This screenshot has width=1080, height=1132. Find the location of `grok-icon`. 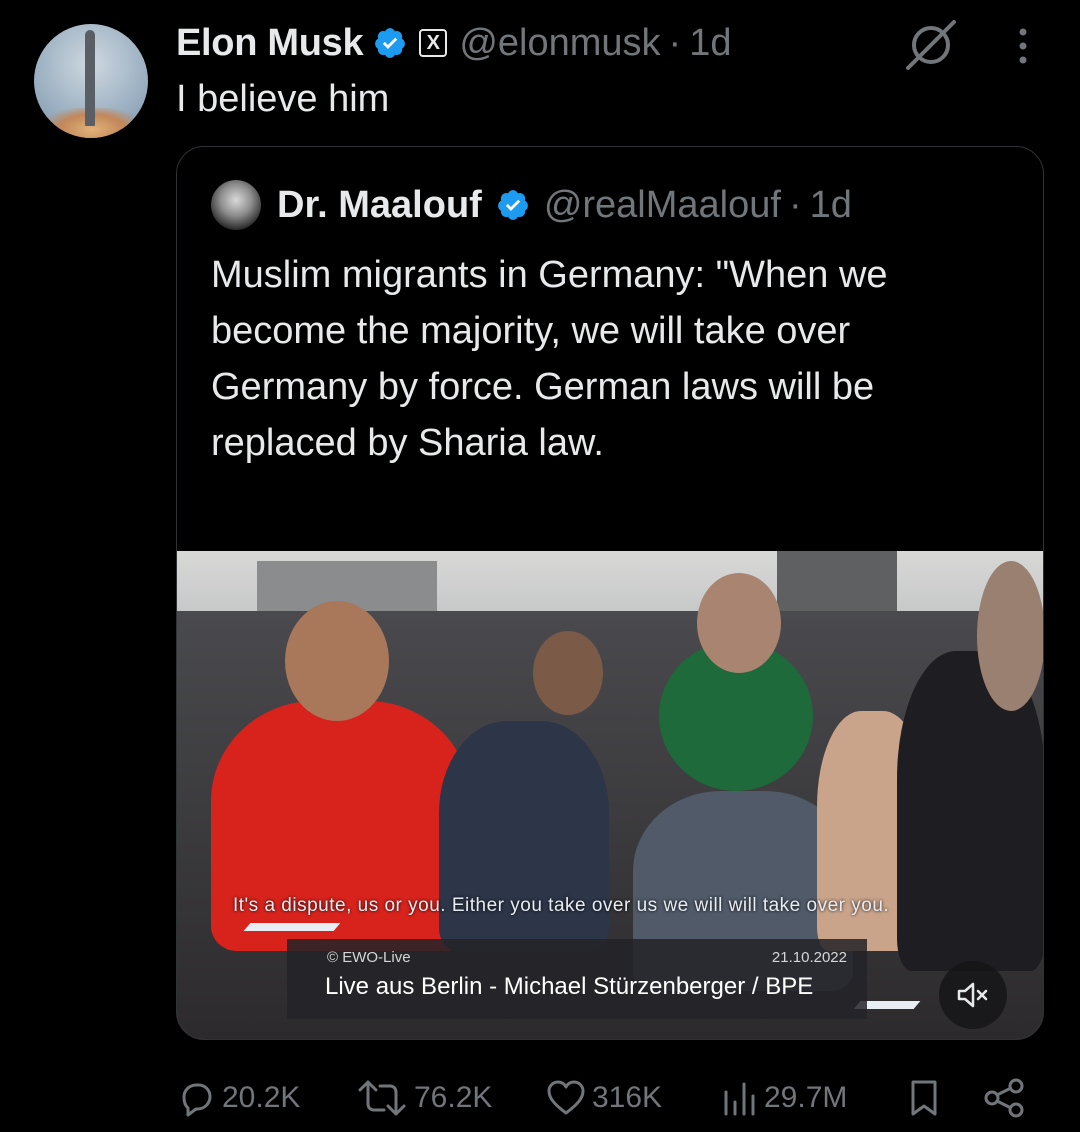

grok-icon is located at coordinates (931, 45).